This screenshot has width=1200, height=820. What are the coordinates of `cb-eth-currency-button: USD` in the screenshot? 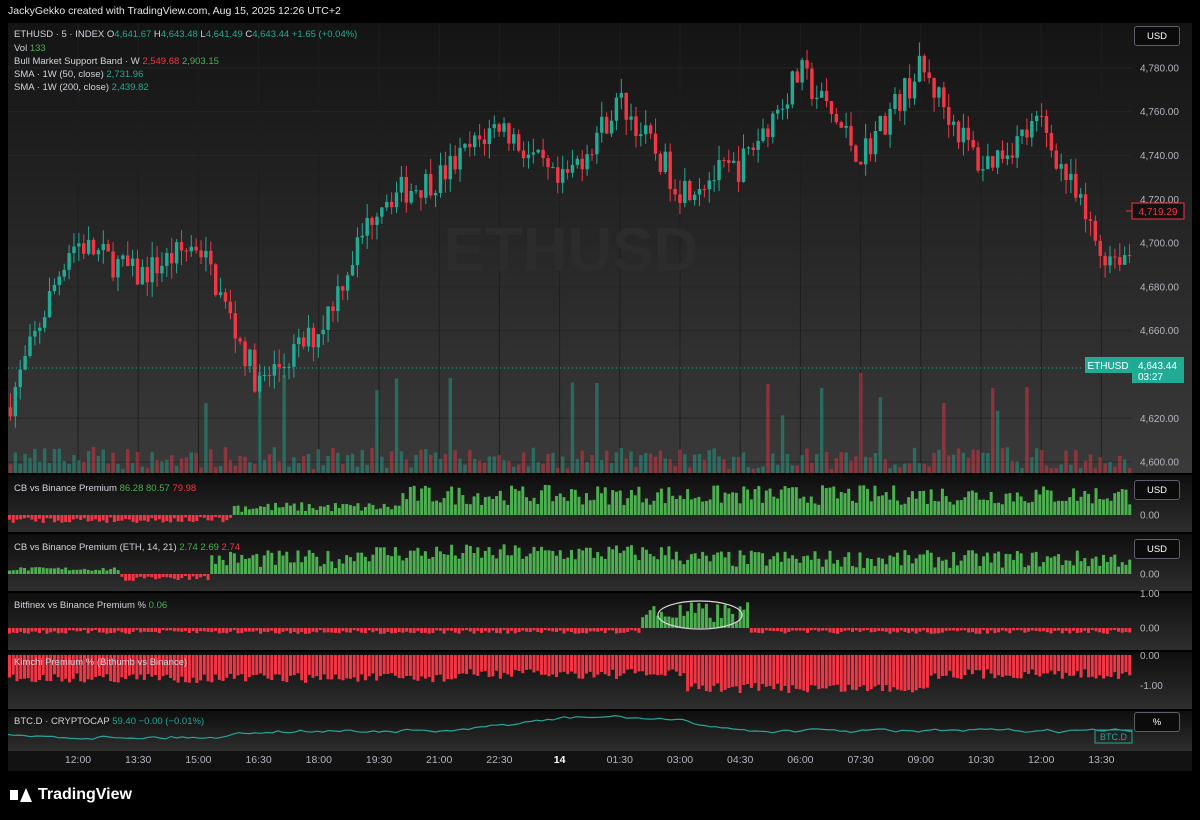 It's located at (1157, 549).